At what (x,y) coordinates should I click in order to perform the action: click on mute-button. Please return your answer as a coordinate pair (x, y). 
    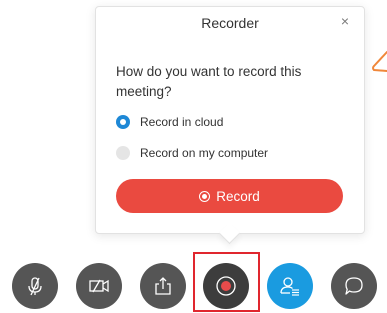
    Looking at the image, I should click on (35, 286).